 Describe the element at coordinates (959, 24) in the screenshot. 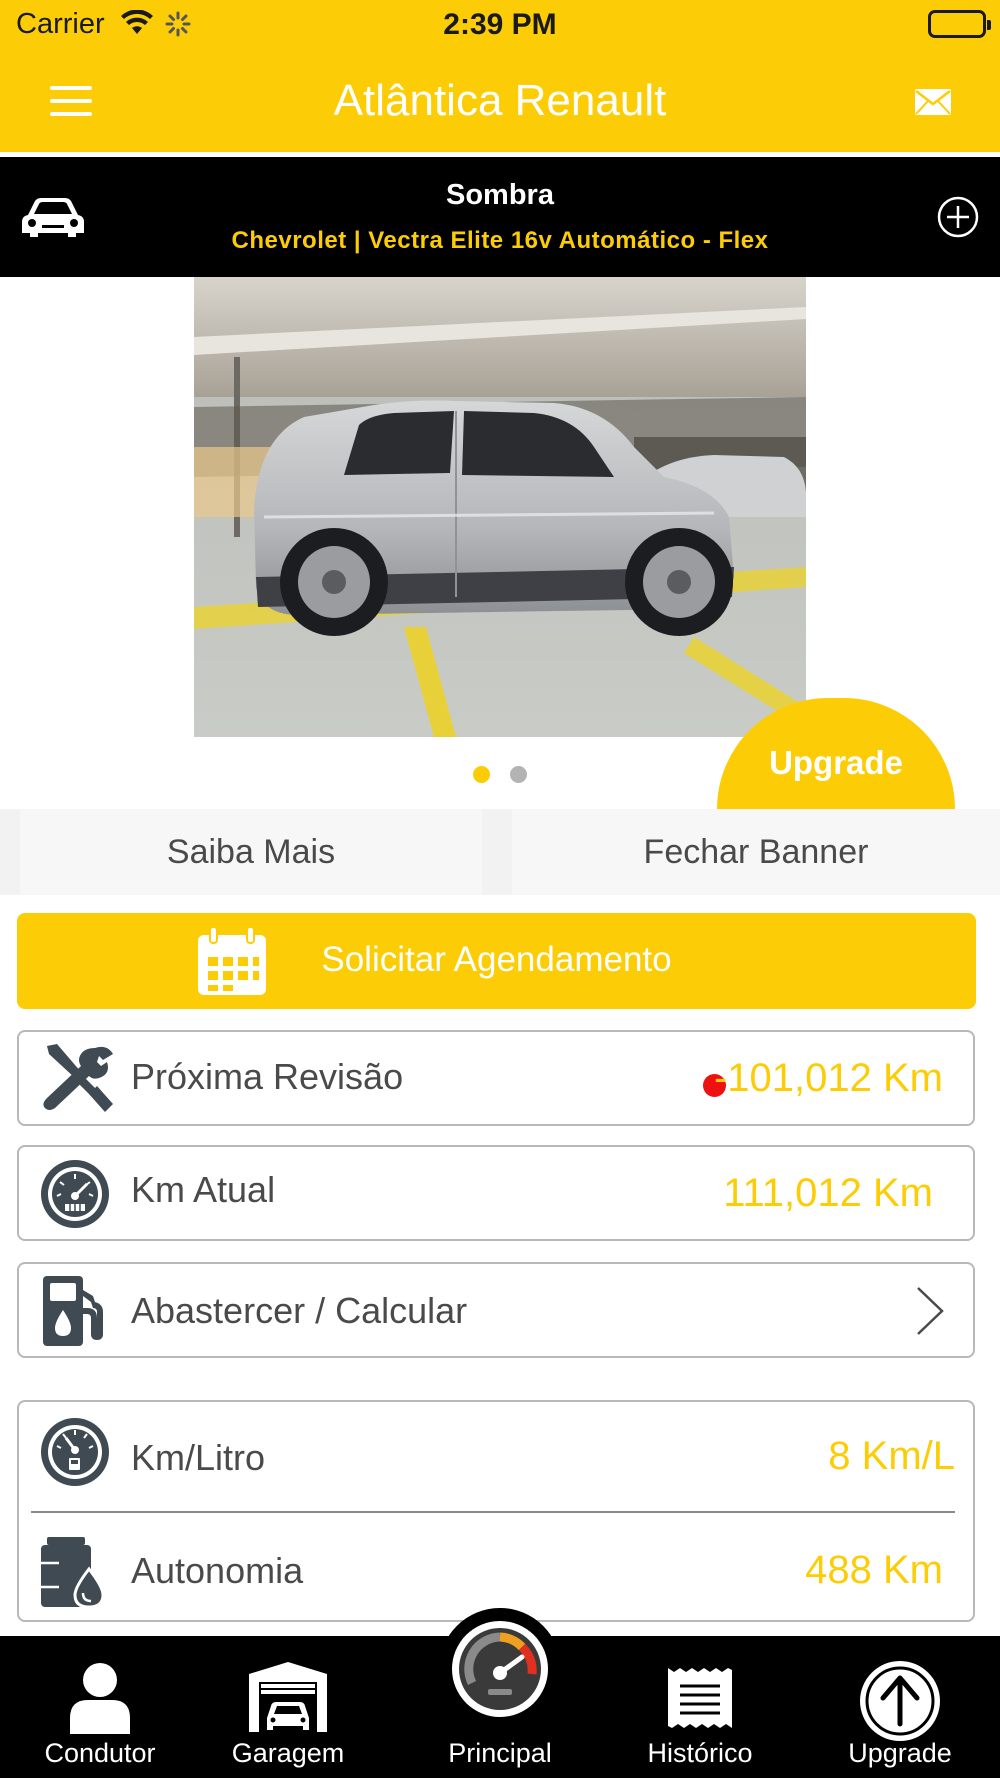

I see `battery-icon` at that location.